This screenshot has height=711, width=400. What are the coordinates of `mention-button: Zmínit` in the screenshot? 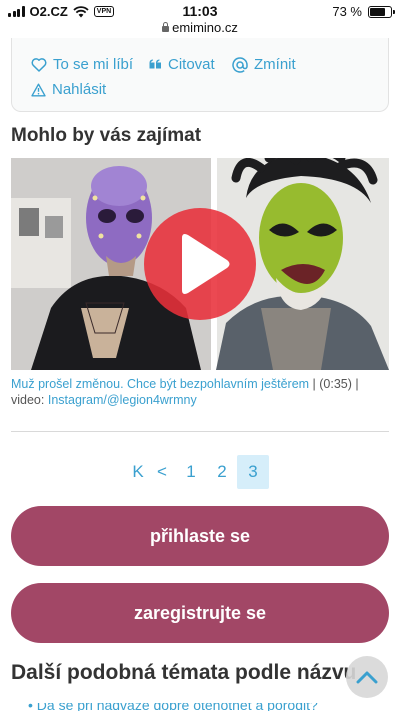 It's located at (264, 64).